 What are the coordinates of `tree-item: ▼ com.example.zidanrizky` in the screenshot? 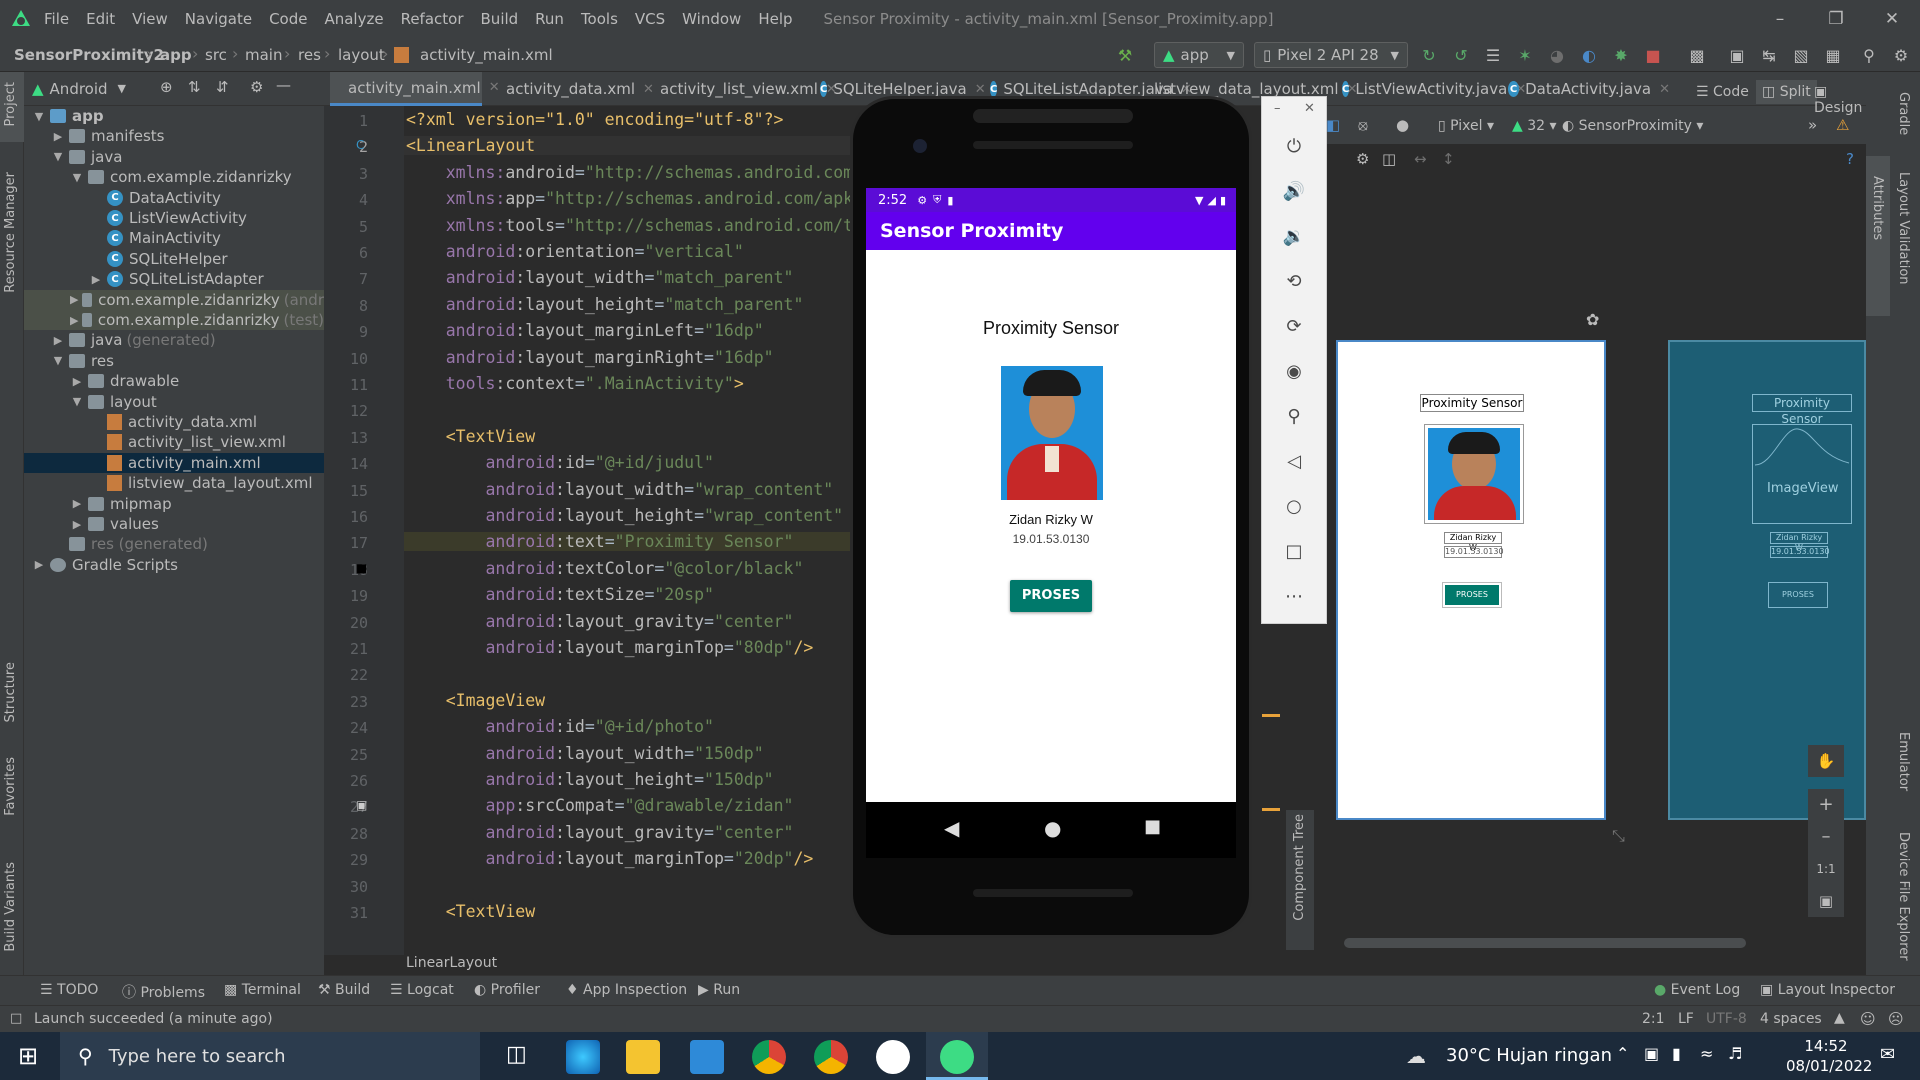 It's located at (174, 177).